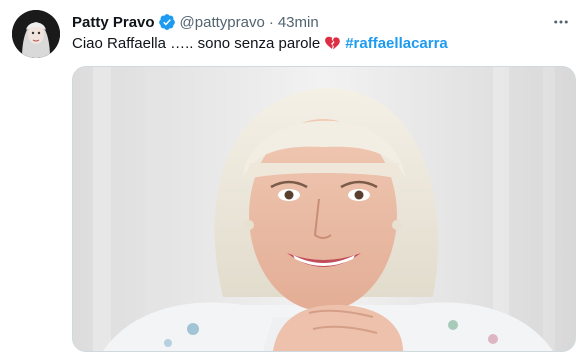 The image size is (587, 360). What do you see at coordinates (396, 44) in the screenshot?
I see `hashtag-link: #raffaellacarra` at bounding box center [396, 44].